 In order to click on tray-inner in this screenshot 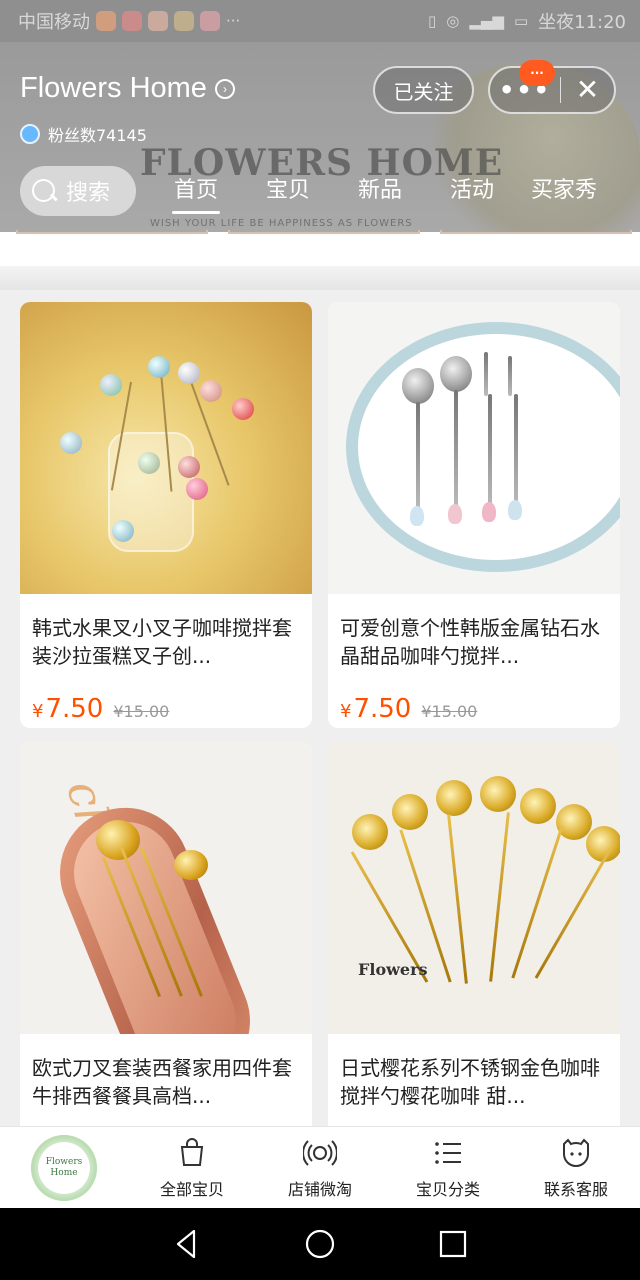, I will do `click(155, 920)`.